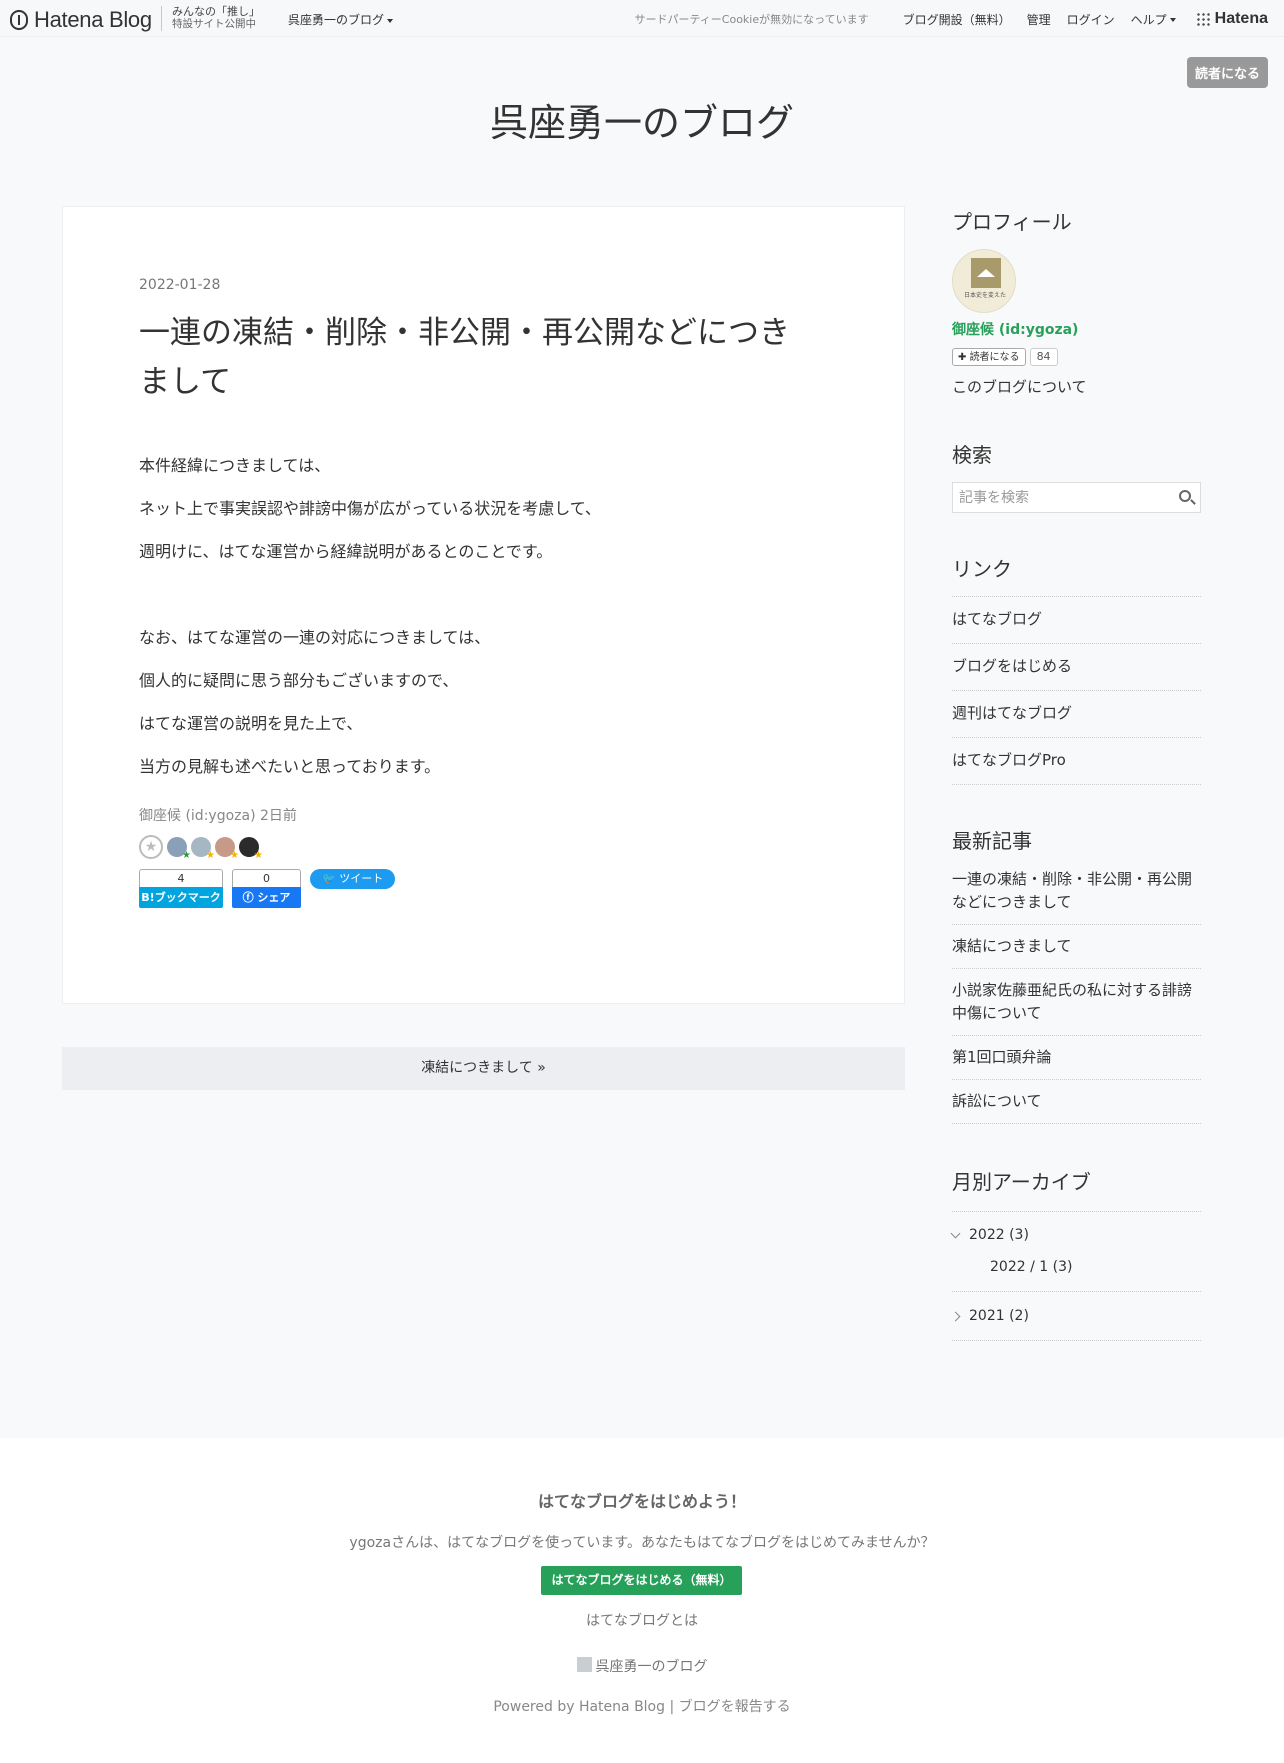 This screenshot has width=1284, height=1763. Describe the element at coordinates (751, 19) in the screenshot. I see `cookie-notice: サードパーティーCookieが無効になっています` at that location.